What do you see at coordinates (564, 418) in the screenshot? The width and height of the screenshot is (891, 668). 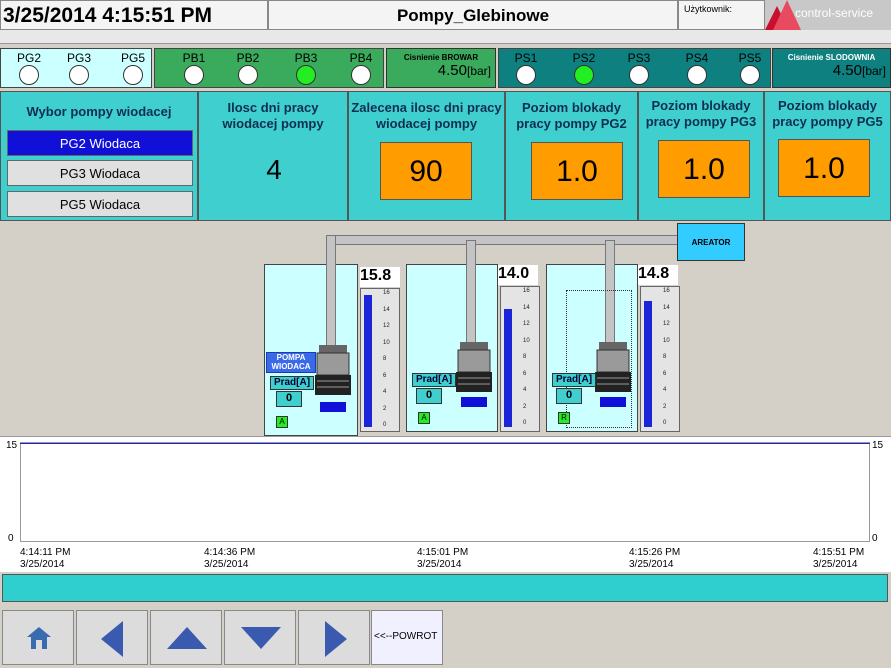 I see `mode-indicator-3: R` at bounding box center [564, 418].